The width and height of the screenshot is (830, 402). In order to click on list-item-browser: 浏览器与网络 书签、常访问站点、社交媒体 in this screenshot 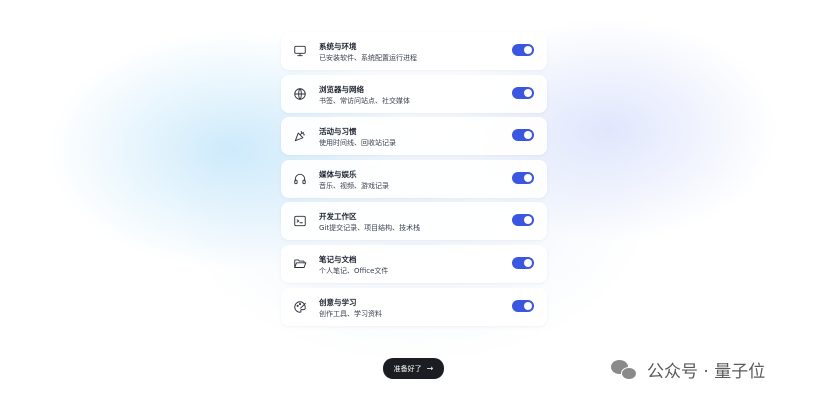, I will do `click(414, 93)`.